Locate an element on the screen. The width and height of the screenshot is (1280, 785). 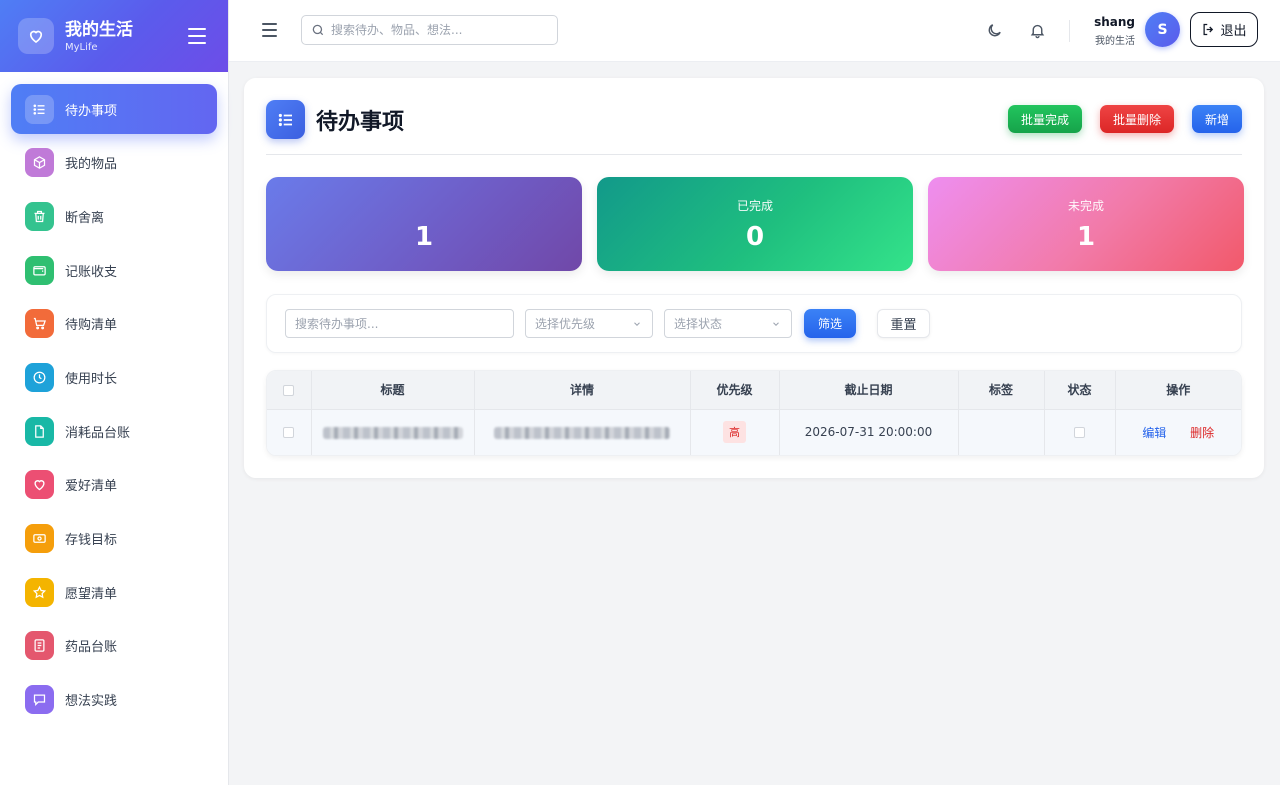
column-header: 截止日期 is located at coordinates (869, 390).